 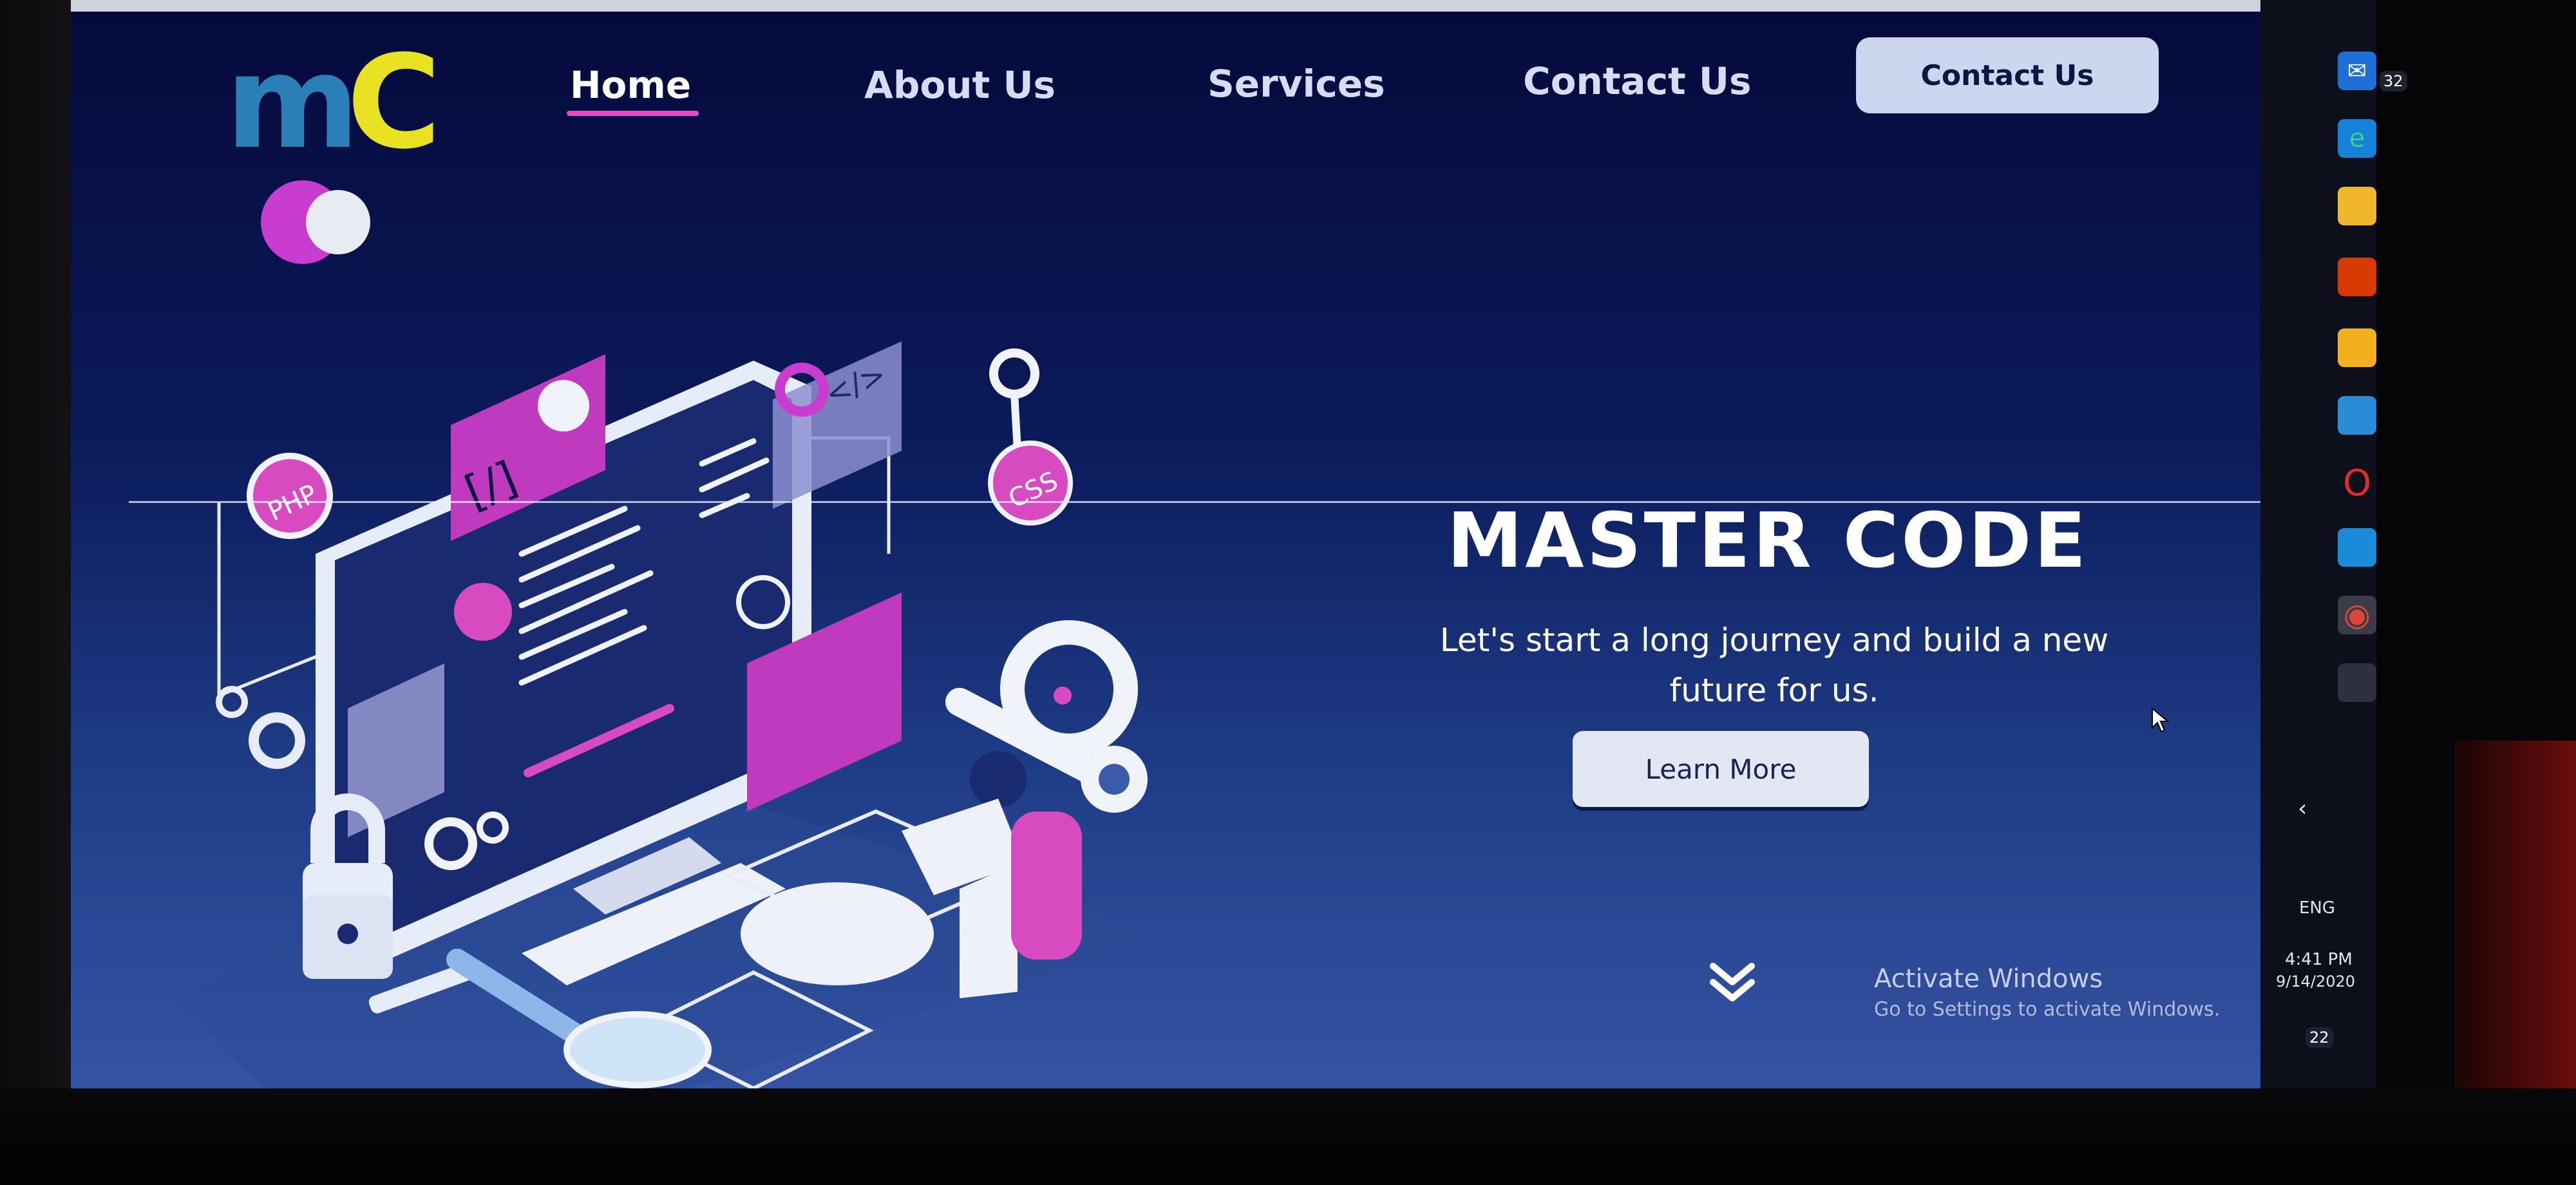 I want to click on hero-subtitle-line-2: future for us., so click(x=1774, y=690).